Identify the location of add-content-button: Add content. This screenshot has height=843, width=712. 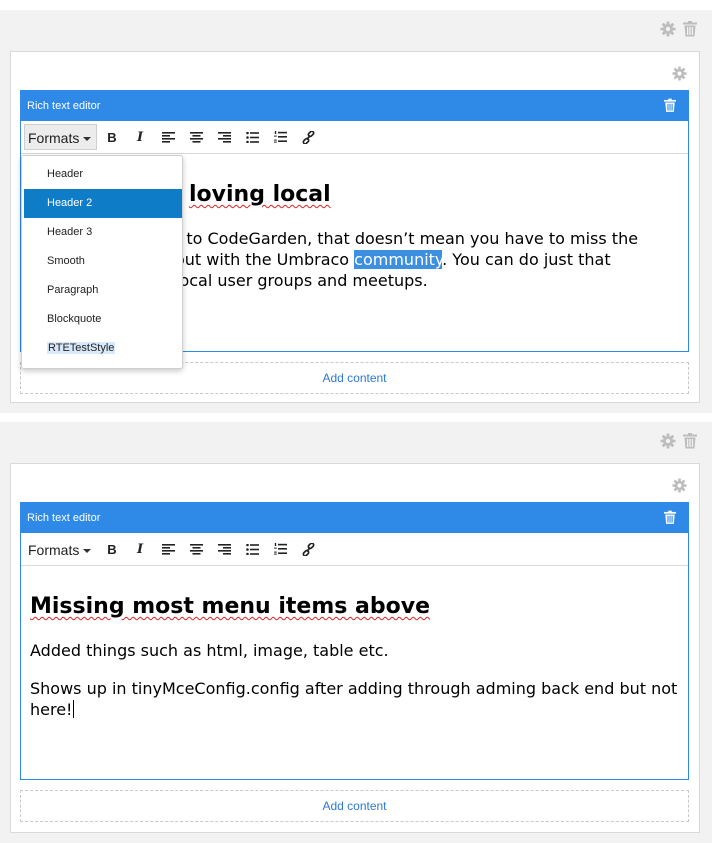
(354, 806).